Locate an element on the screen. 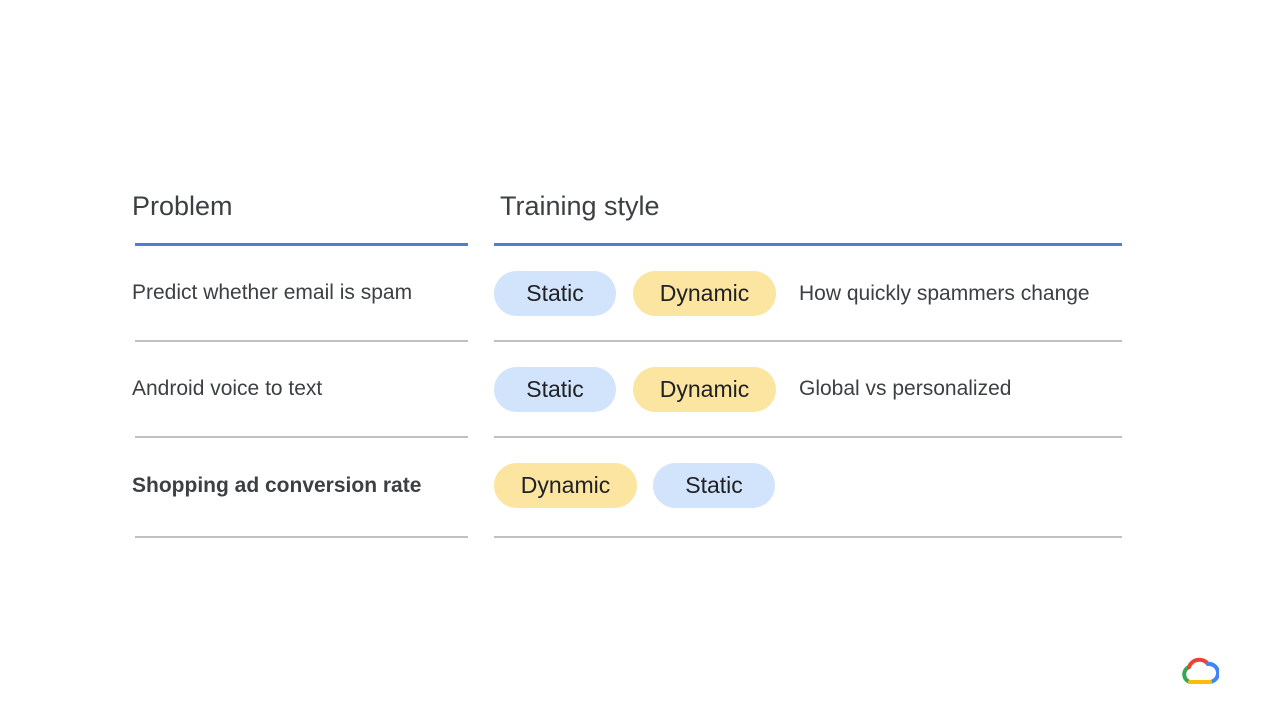  row-note: Global vs personalized is located at coordinates (905, 388).